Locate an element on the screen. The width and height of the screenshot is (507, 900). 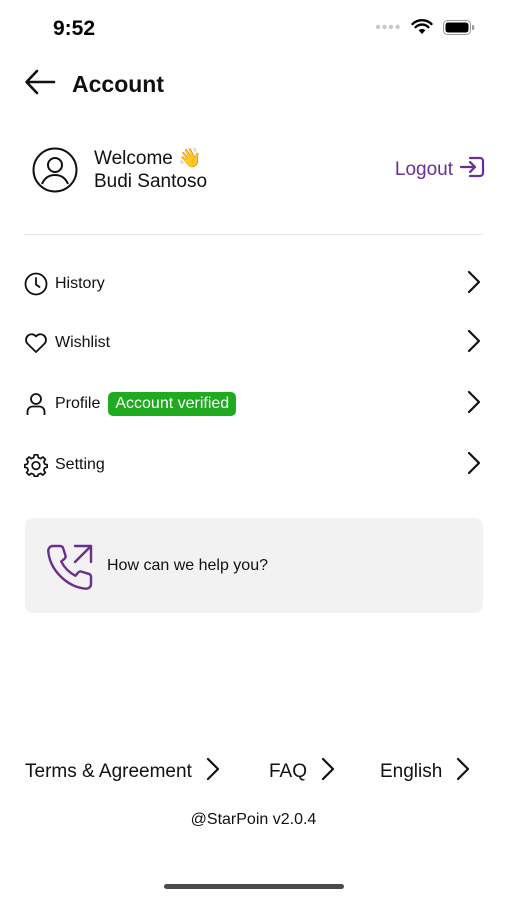
menu-item-label: History is located at coordinates (80, 283).